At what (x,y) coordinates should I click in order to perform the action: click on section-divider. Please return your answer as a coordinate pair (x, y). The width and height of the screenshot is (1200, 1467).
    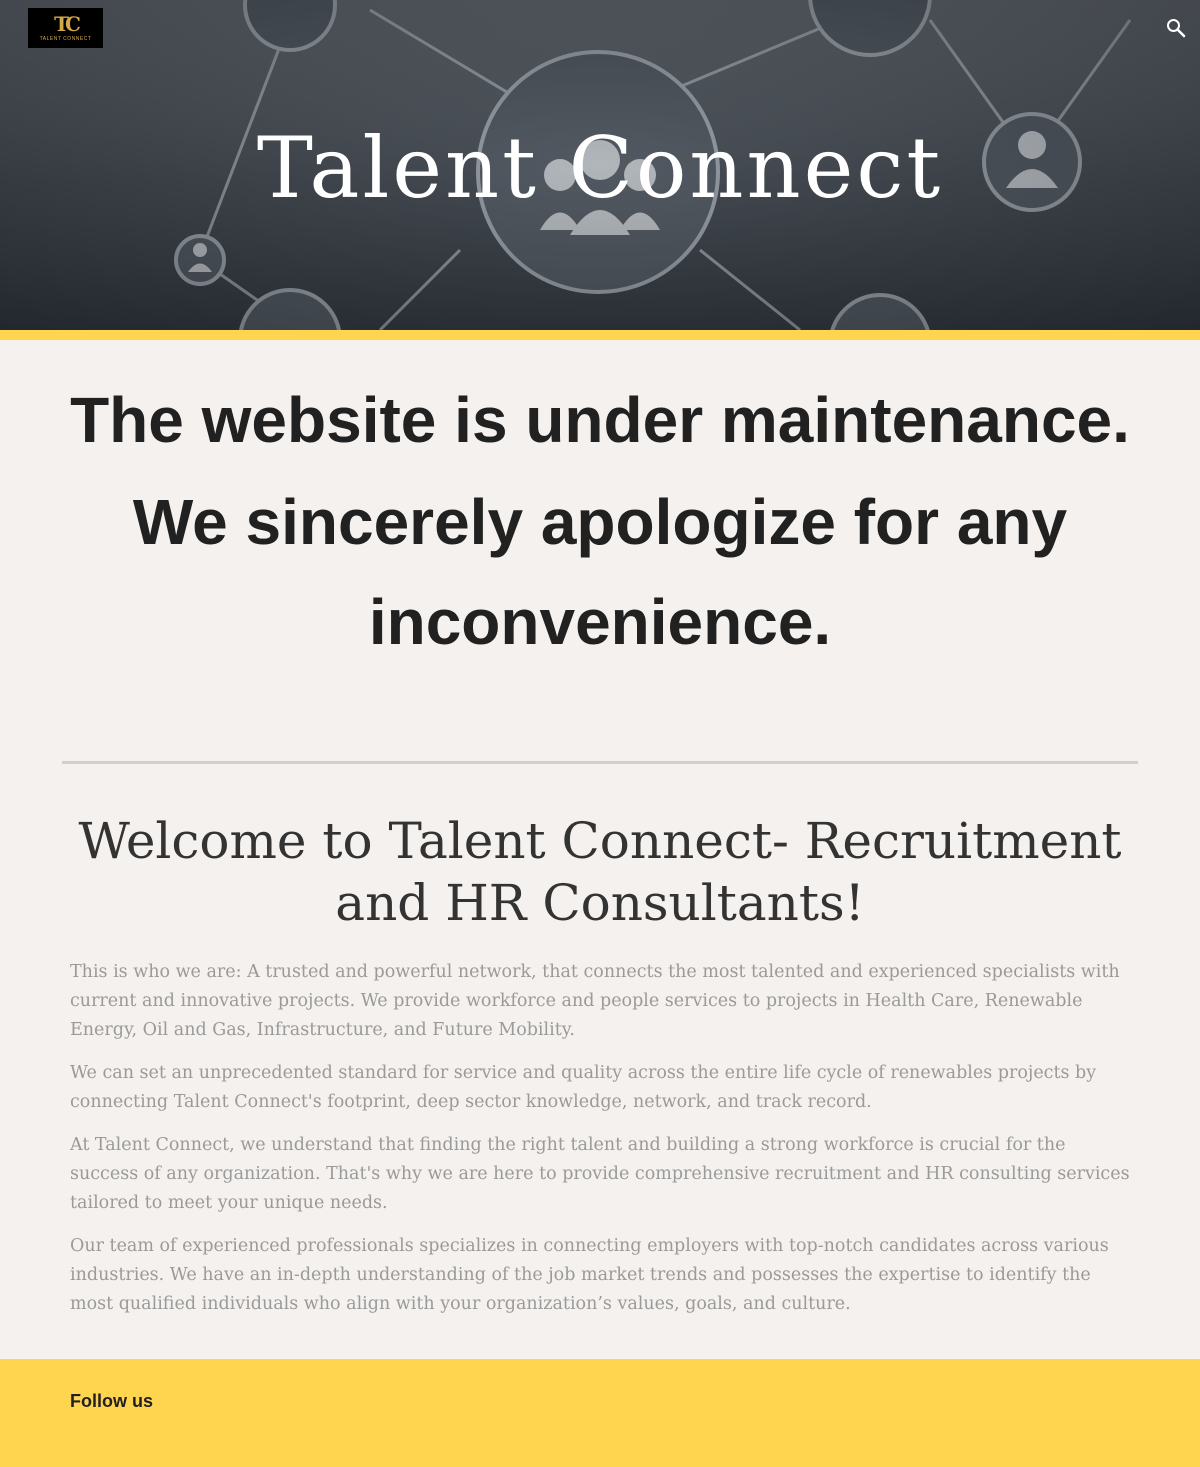
    Looking at the image, I should click on (600, 762).